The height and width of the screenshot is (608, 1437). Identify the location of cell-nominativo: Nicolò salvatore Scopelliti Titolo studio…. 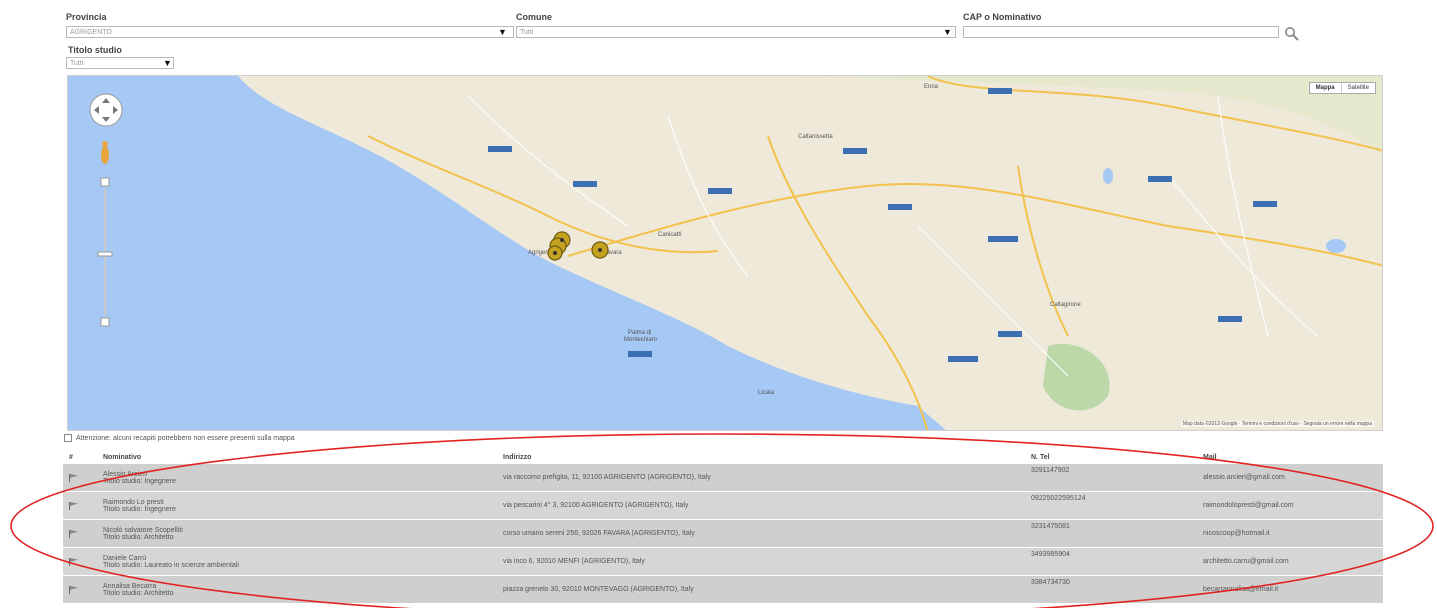
(297, 533).